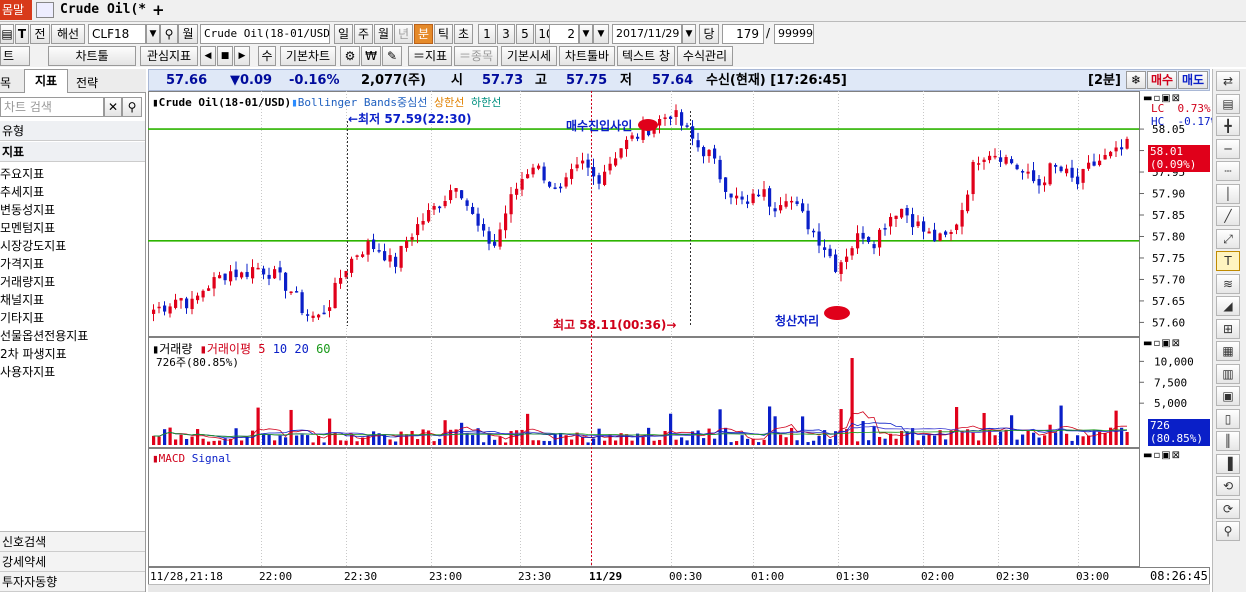 The image size is (1246, 592). What do you see at coordinates (22, 263) in the screenshot?
I see `sidebar-item-5: 가격지표` at bounding box center [22, 263].